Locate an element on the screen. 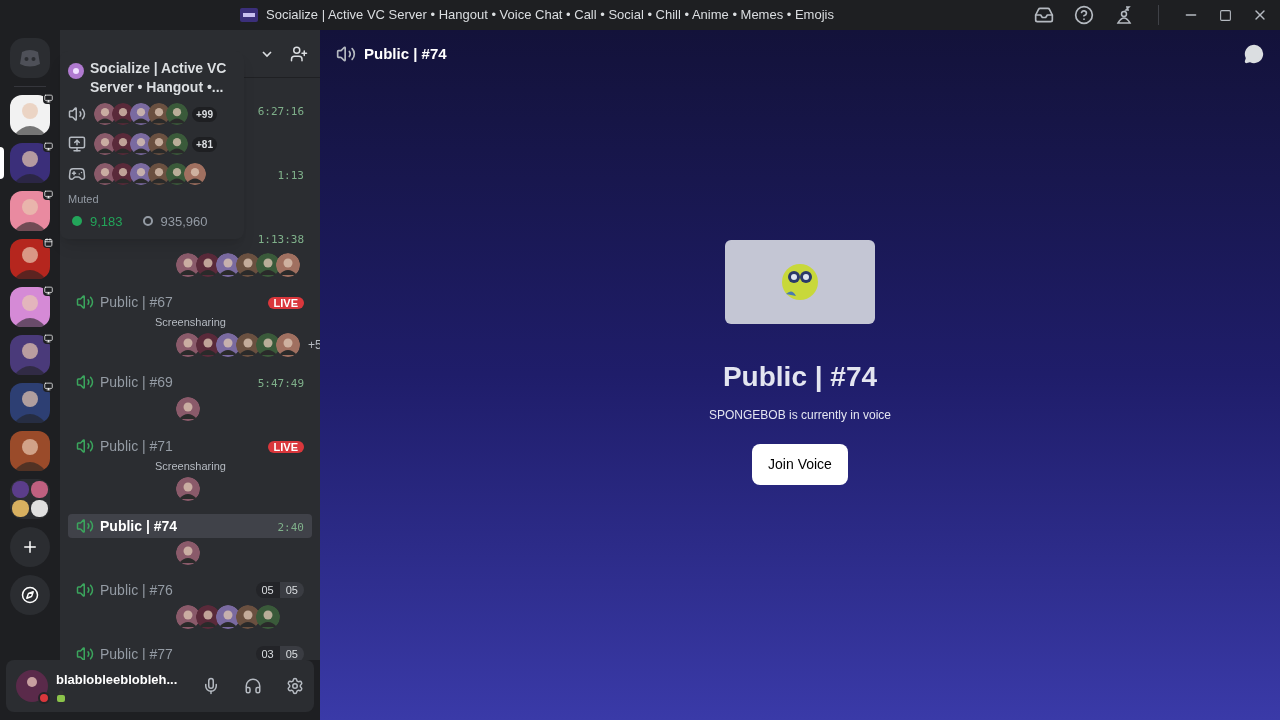 The height and width of the screenshot is (720, 1280). help-icon is located at coordinates (1084, 15).